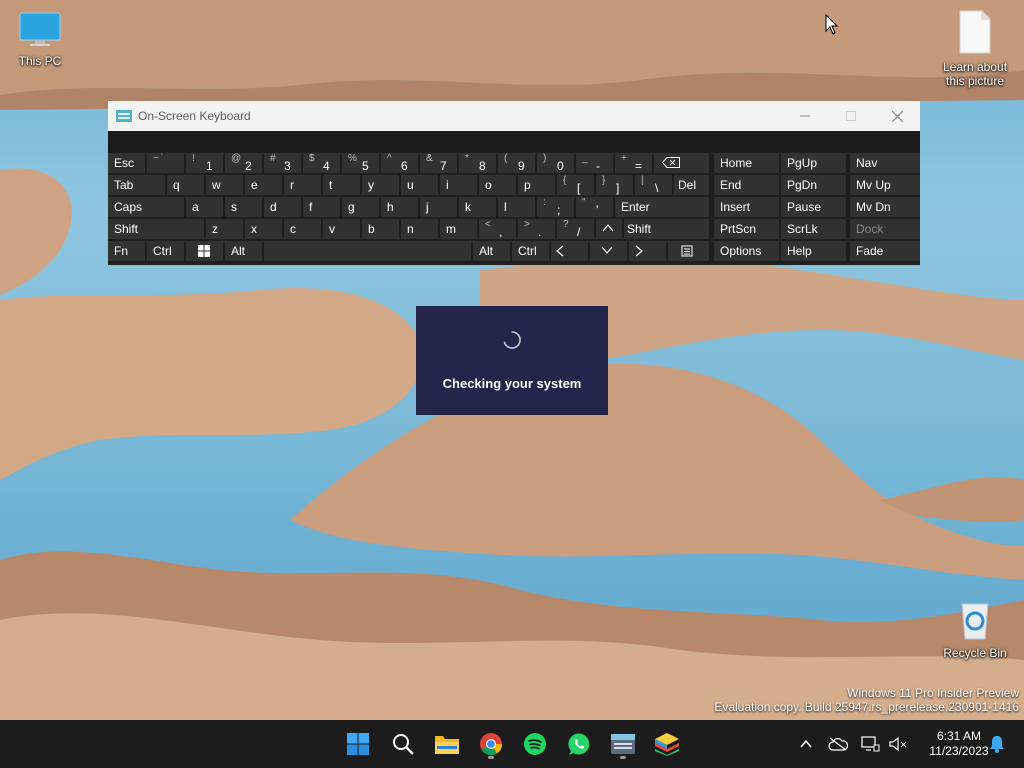  I want to click on key-left-ctrl: Ctrl, so click(165, 251).